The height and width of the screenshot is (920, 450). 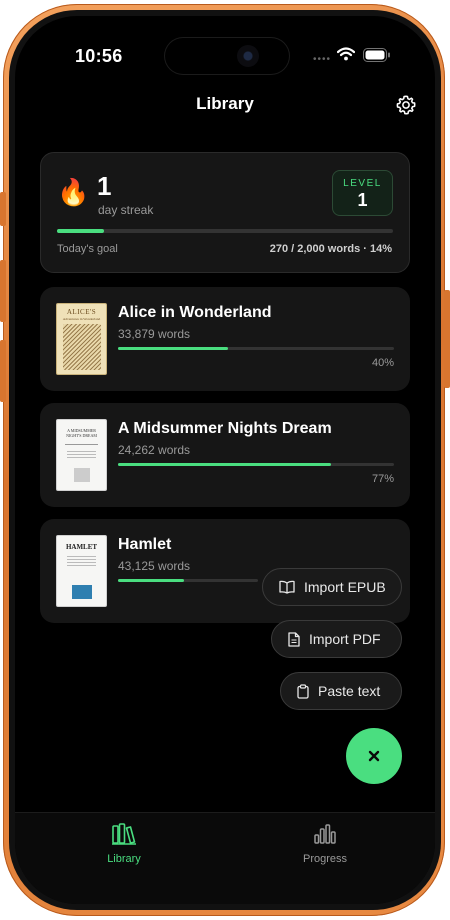 I want to click on daily-goal-progress-bar, so click(x=225, y=231).